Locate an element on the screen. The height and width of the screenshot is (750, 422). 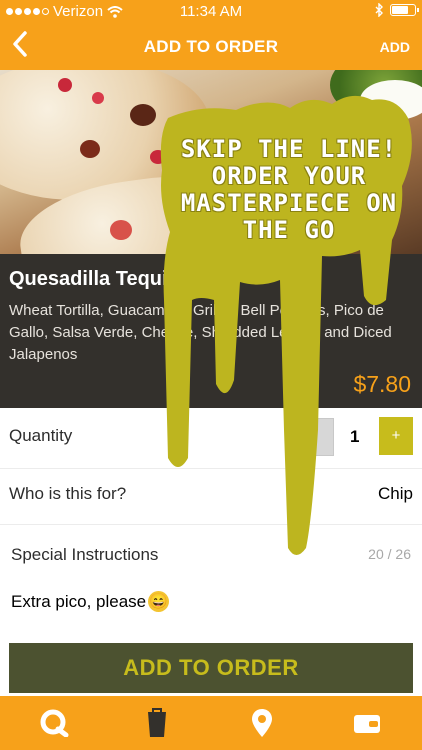
special-instructions-input: Extra pico, please 😄 is located at coordinates (90, 601).